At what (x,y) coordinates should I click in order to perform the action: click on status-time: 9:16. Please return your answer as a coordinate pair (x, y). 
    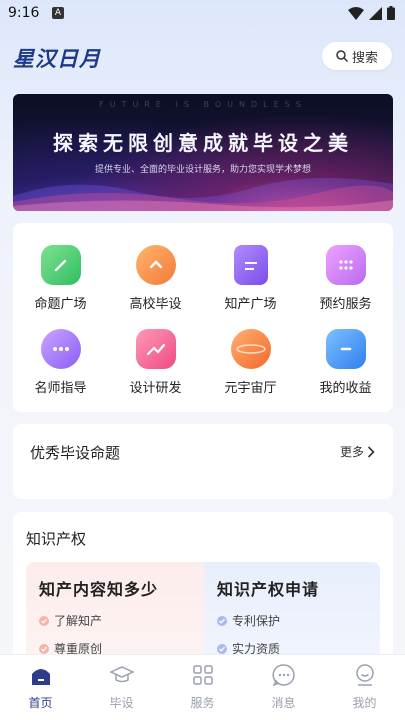
    Looking at the image, I should click on (24, 13).